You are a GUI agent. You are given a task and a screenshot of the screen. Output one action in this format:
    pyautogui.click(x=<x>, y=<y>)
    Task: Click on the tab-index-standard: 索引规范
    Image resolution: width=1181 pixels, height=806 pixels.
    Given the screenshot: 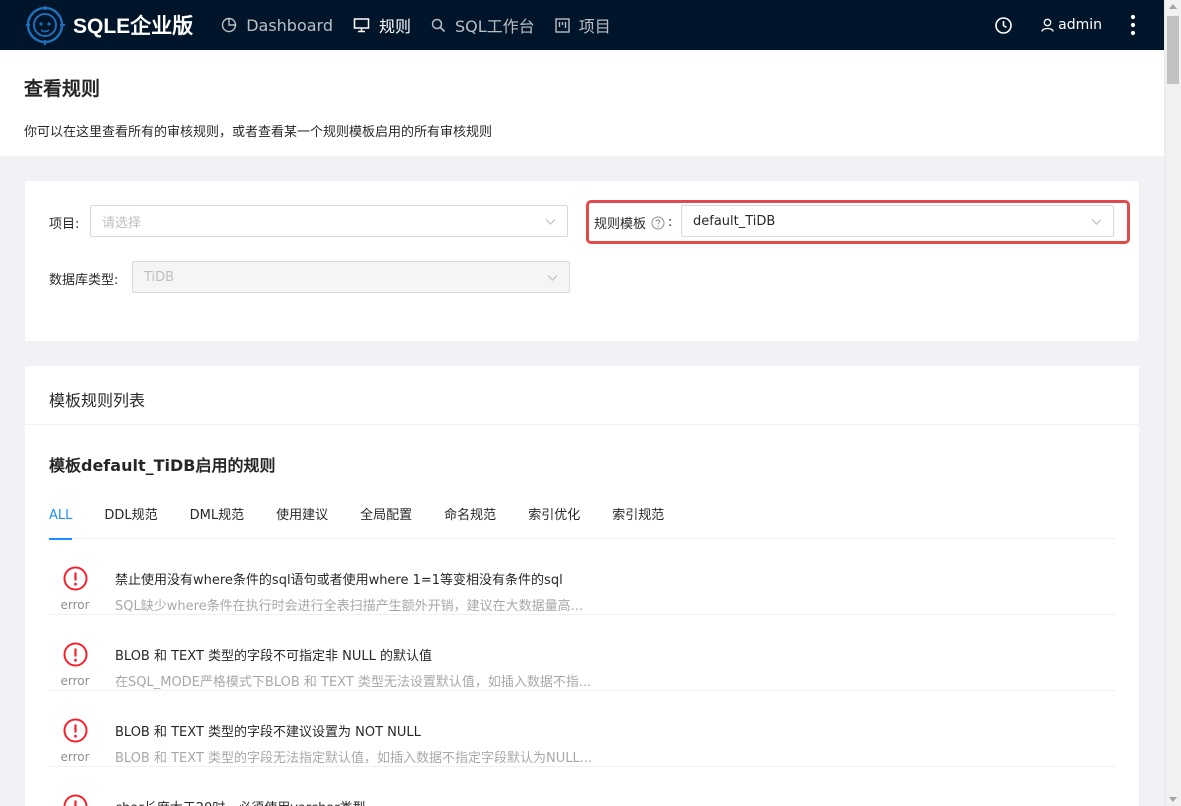 What is the action you would take?
    pyautogui.click(x=638, y=517)
    